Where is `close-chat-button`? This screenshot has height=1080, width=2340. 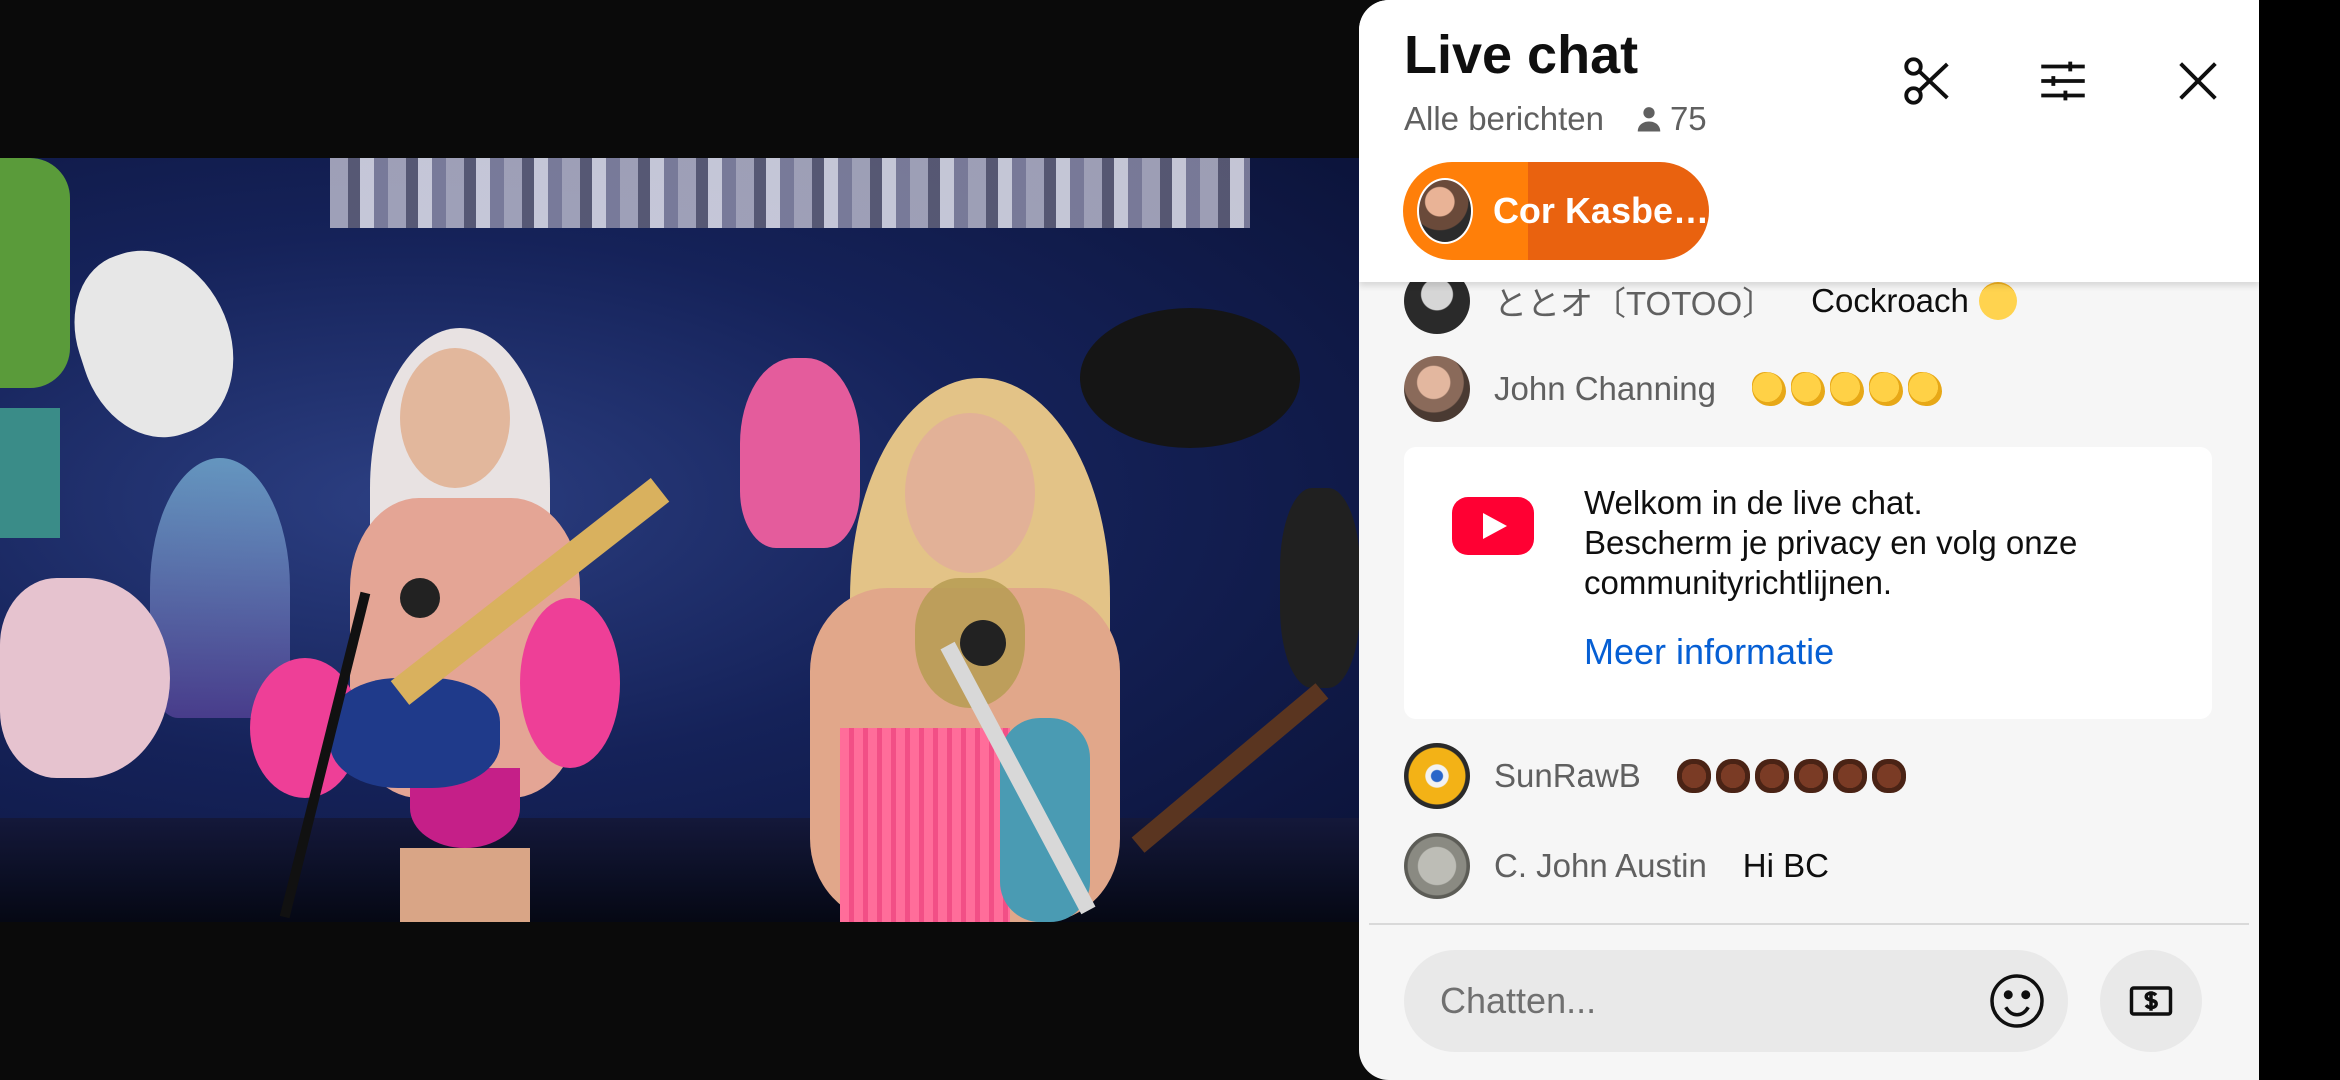
close-chat-button is located at coordinates (2198, 81).